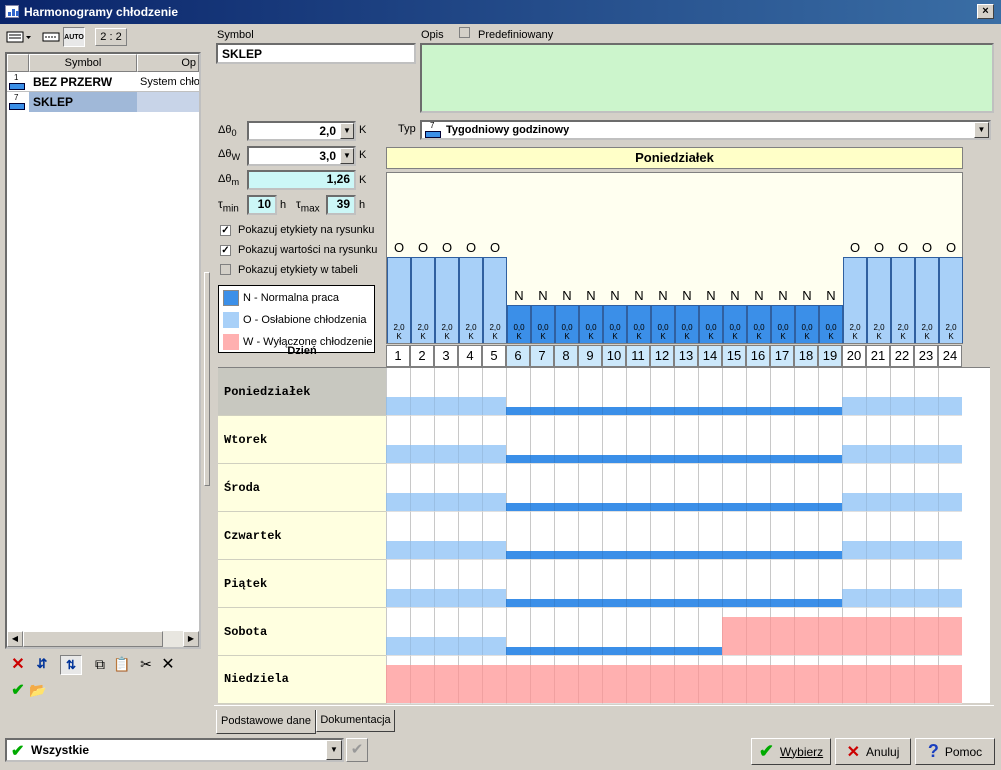 The width and height of the screenshot is (1001, 770). What do you see at coordinates (782, 356) in the screenshot?
I see `hour-cell: 17` at bounding box center [782, 356].